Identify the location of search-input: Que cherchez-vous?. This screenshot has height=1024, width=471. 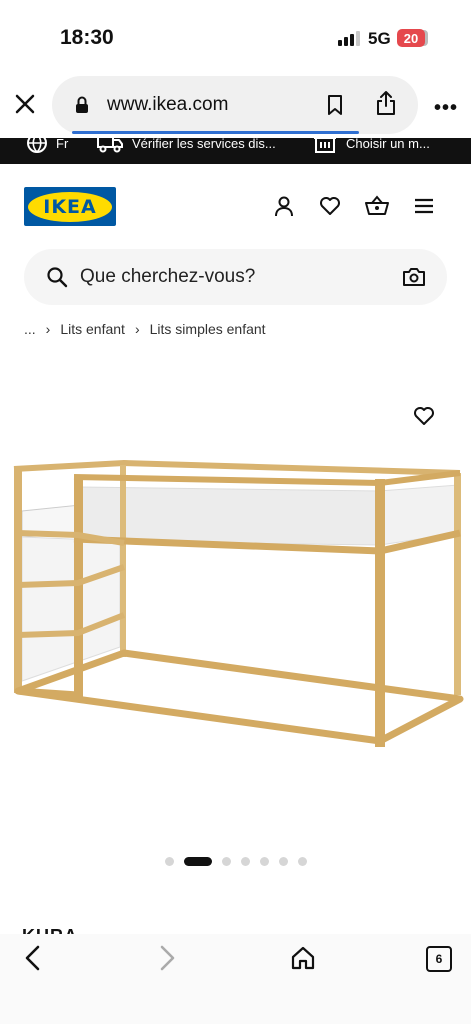
(235, 277).